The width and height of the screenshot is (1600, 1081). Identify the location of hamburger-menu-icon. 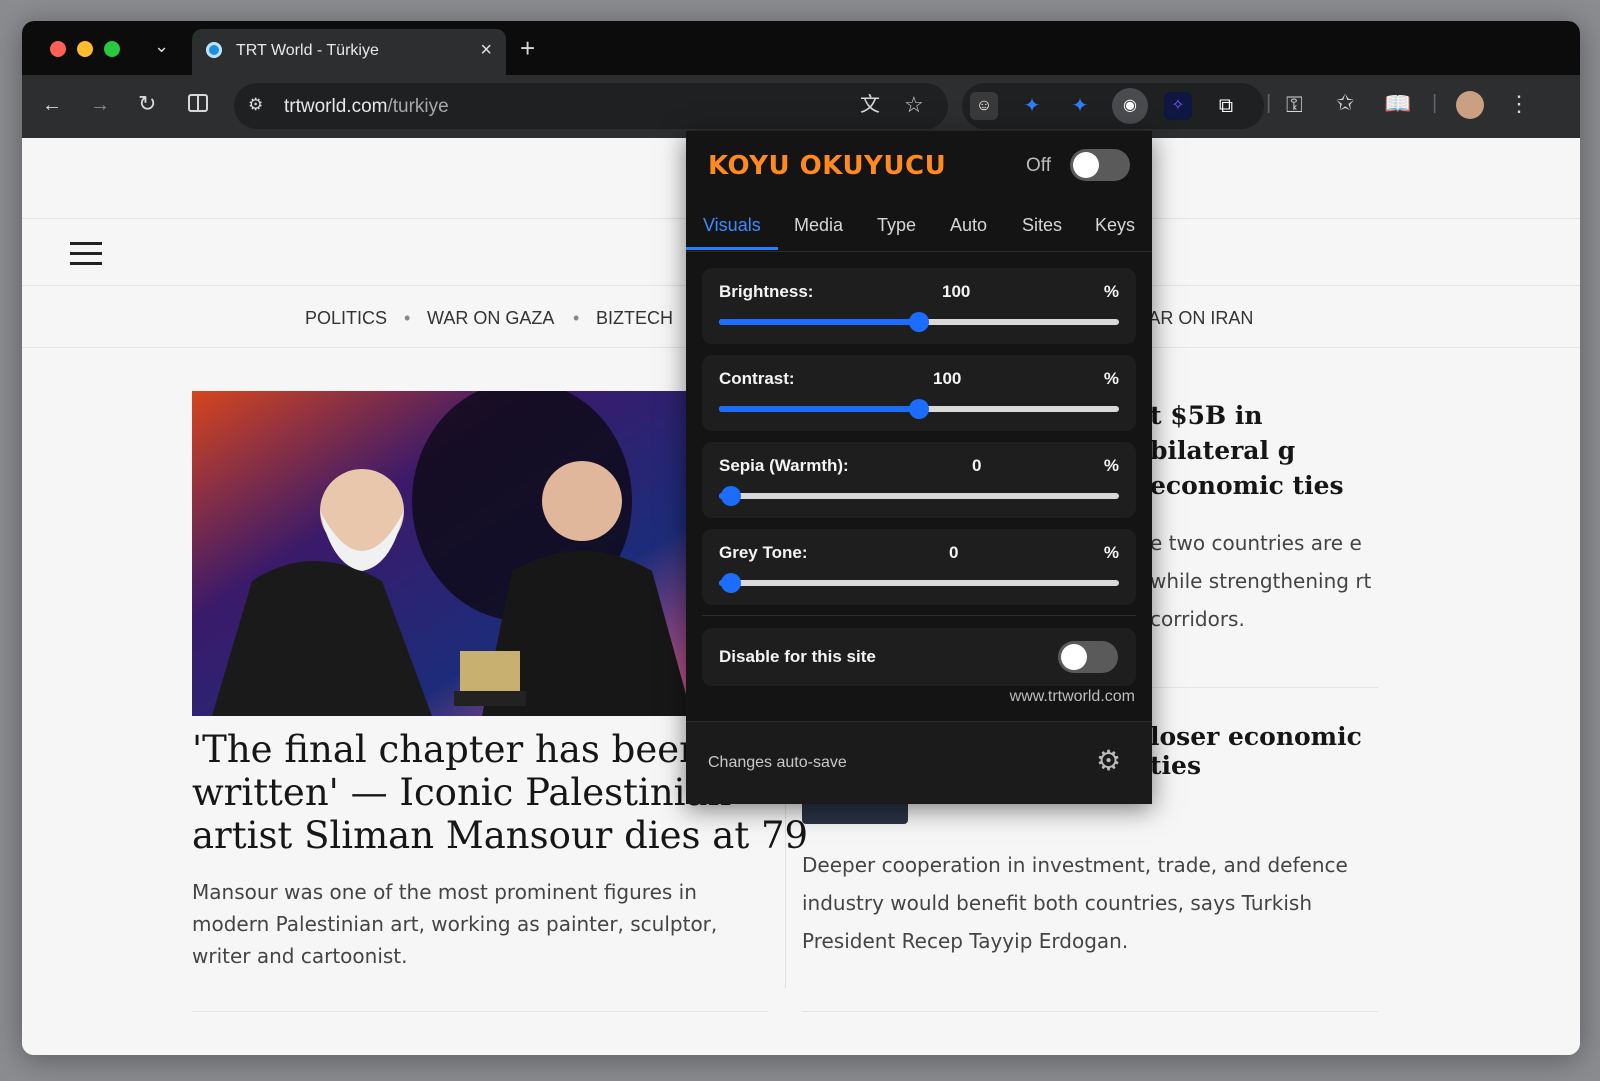
(86, 257).